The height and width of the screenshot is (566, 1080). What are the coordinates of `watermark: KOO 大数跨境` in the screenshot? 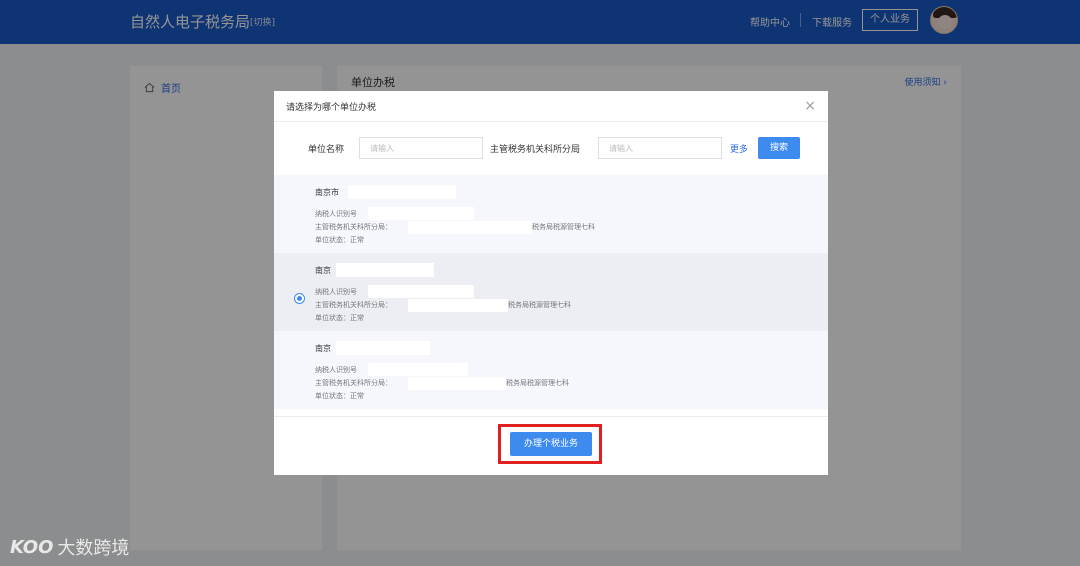 It's located at (69, 547).